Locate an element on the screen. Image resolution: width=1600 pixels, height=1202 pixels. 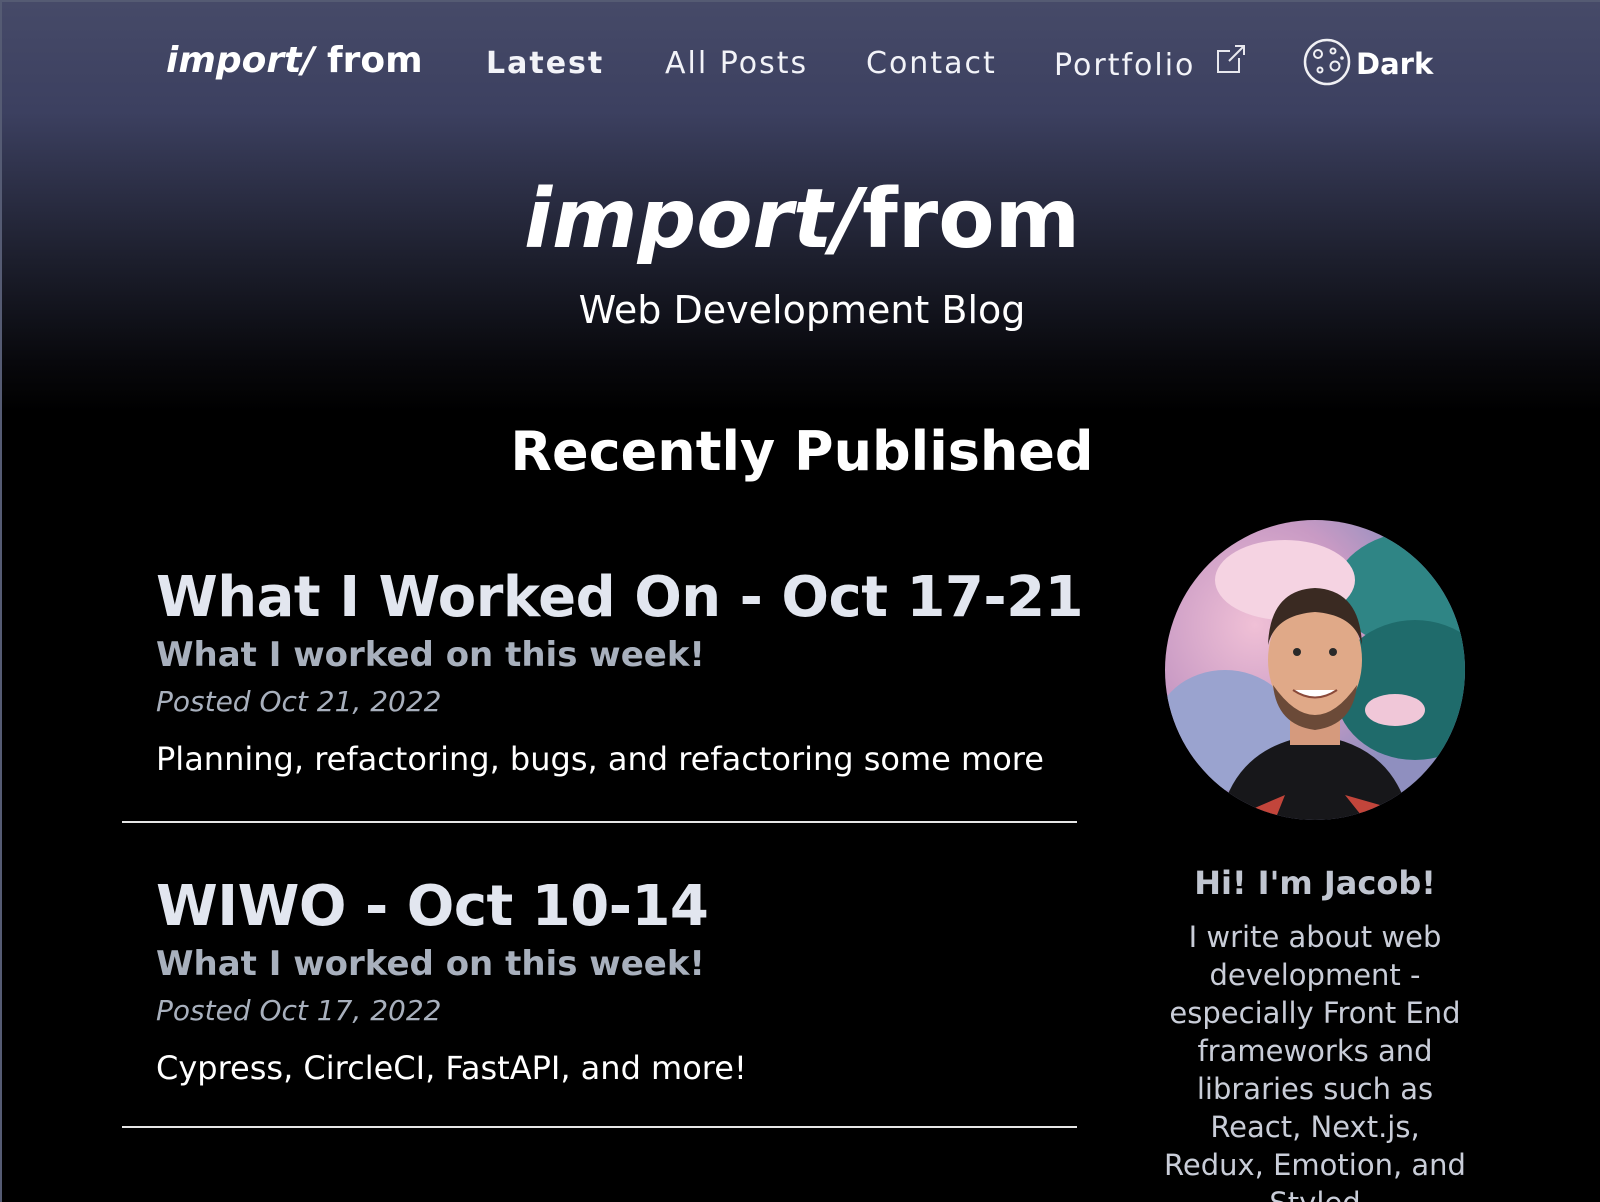
nav-link-contact: Contact is located at coordinates (931, 63).